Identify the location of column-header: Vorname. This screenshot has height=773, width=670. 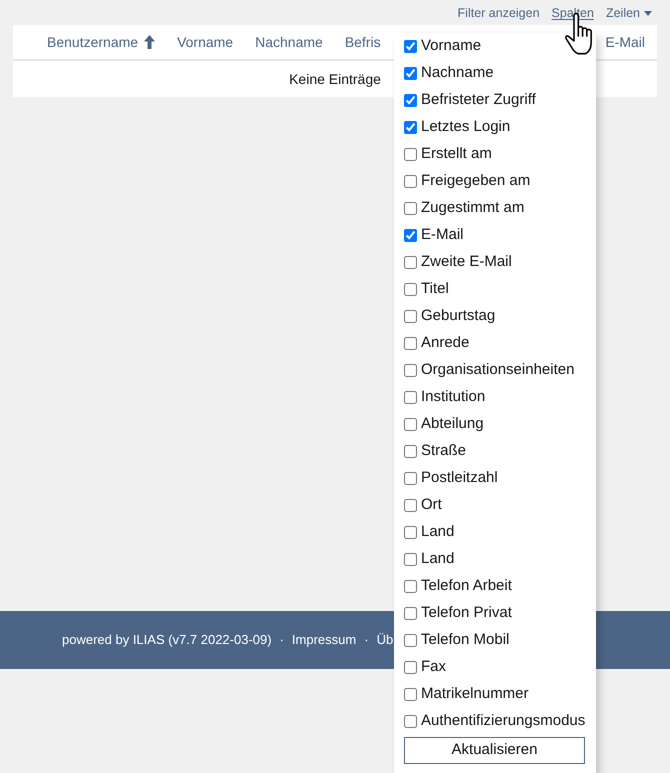
(205, 42).